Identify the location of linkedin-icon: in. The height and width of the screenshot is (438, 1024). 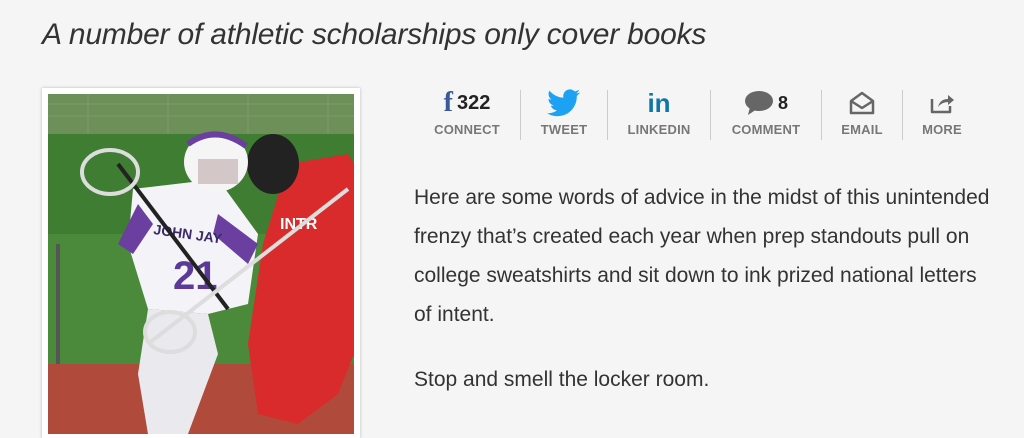
(659, 103).